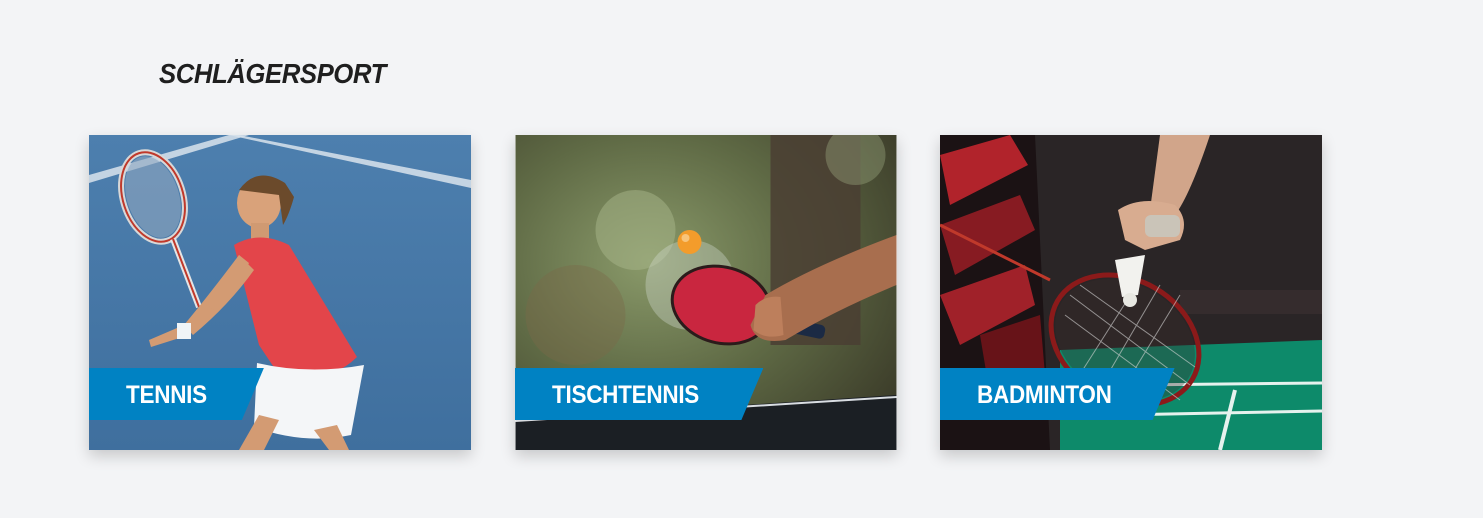 The image size is (1483, 518). I want to click on card-label-badminton: BADMINTON, so click(1057, 394).